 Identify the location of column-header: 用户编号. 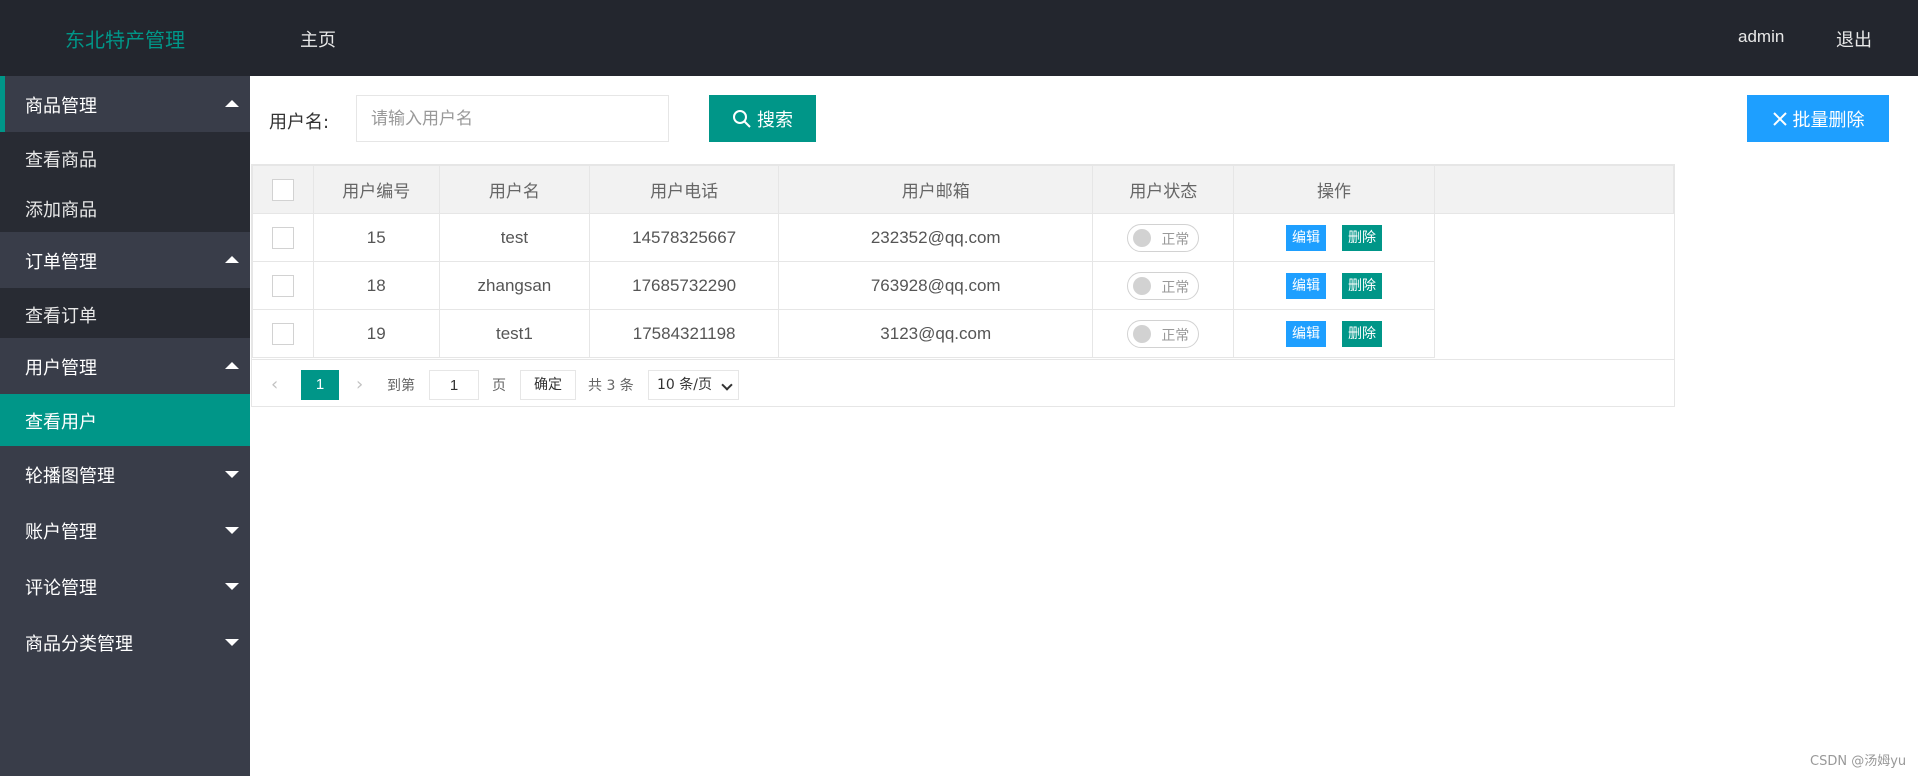
(376, 189).